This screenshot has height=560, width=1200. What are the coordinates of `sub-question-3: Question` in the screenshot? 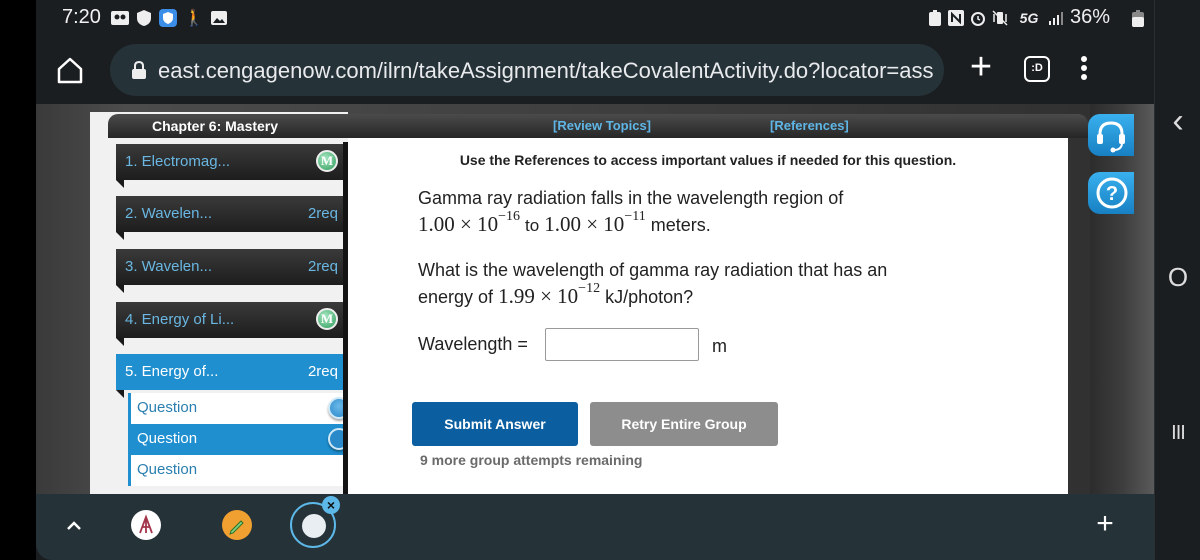 It's located at (240, 470).